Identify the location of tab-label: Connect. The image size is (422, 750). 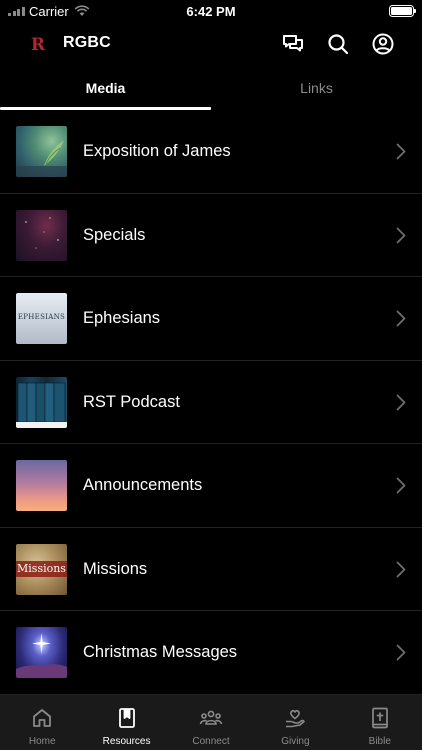
(211, 741).